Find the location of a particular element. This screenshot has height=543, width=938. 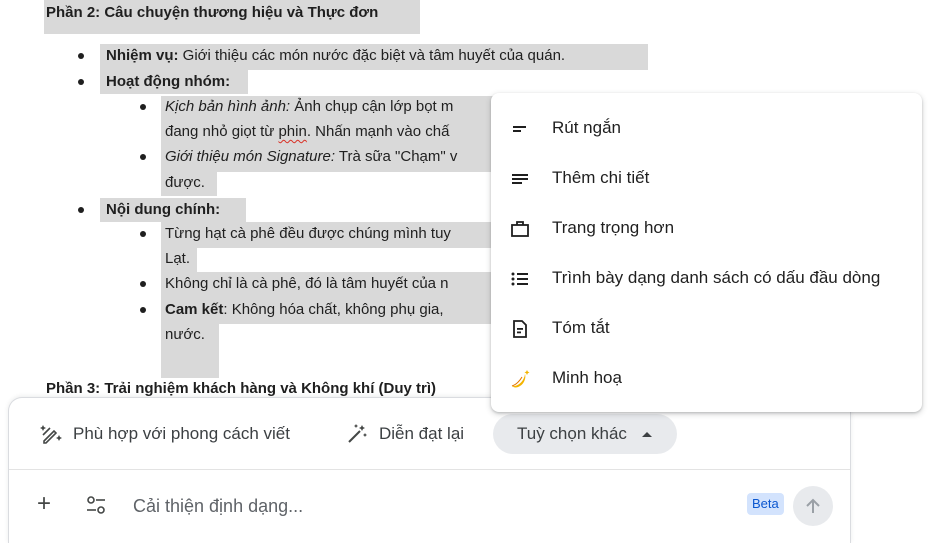

menu-item-elaborate: Thêm chi tiết is located at coordinates (706, 178).